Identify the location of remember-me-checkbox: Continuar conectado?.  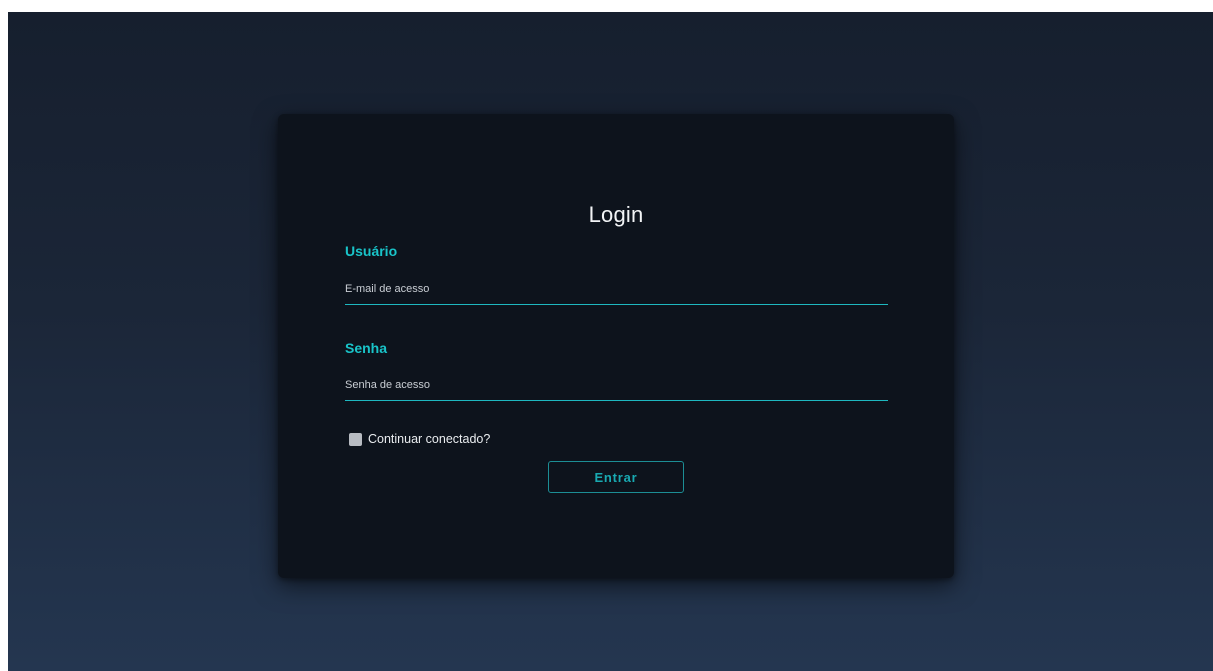
(419, 439).